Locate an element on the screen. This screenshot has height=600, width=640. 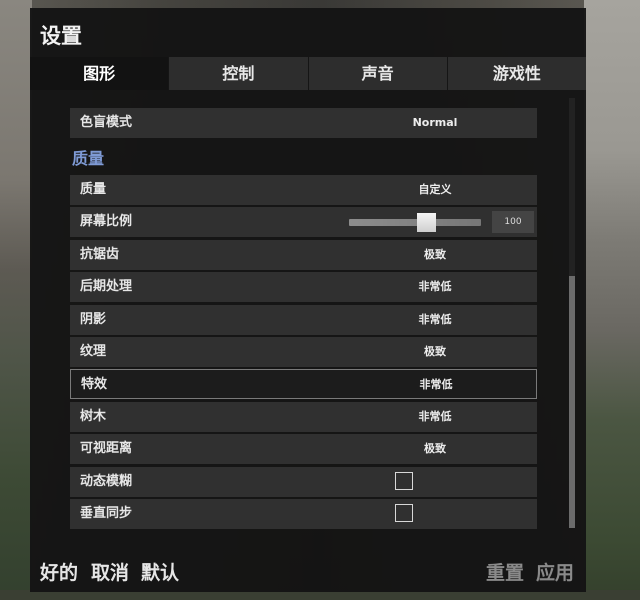
setting-label: 屏幕比例 is located at coordinates (106, 221).